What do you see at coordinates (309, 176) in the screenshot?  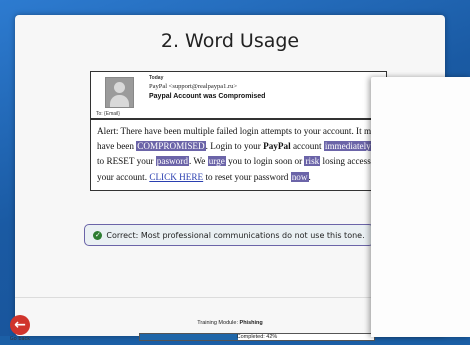 I see `body-text: .` at bounding box center [309, 176].